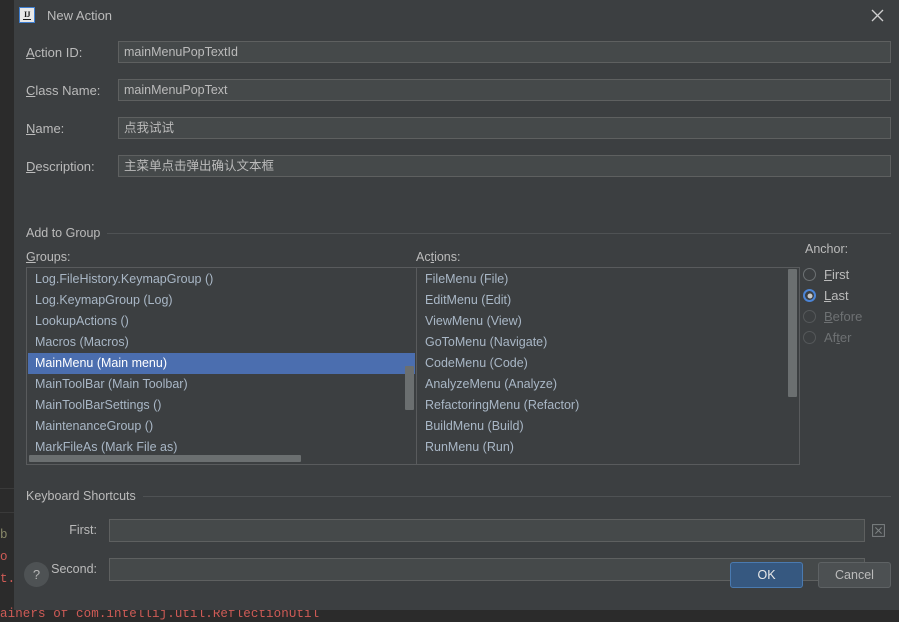  What do you see at coordinates (4, 535) in the screenshot?
I see `bg-console-text: b` at bounding box center [4, 535].